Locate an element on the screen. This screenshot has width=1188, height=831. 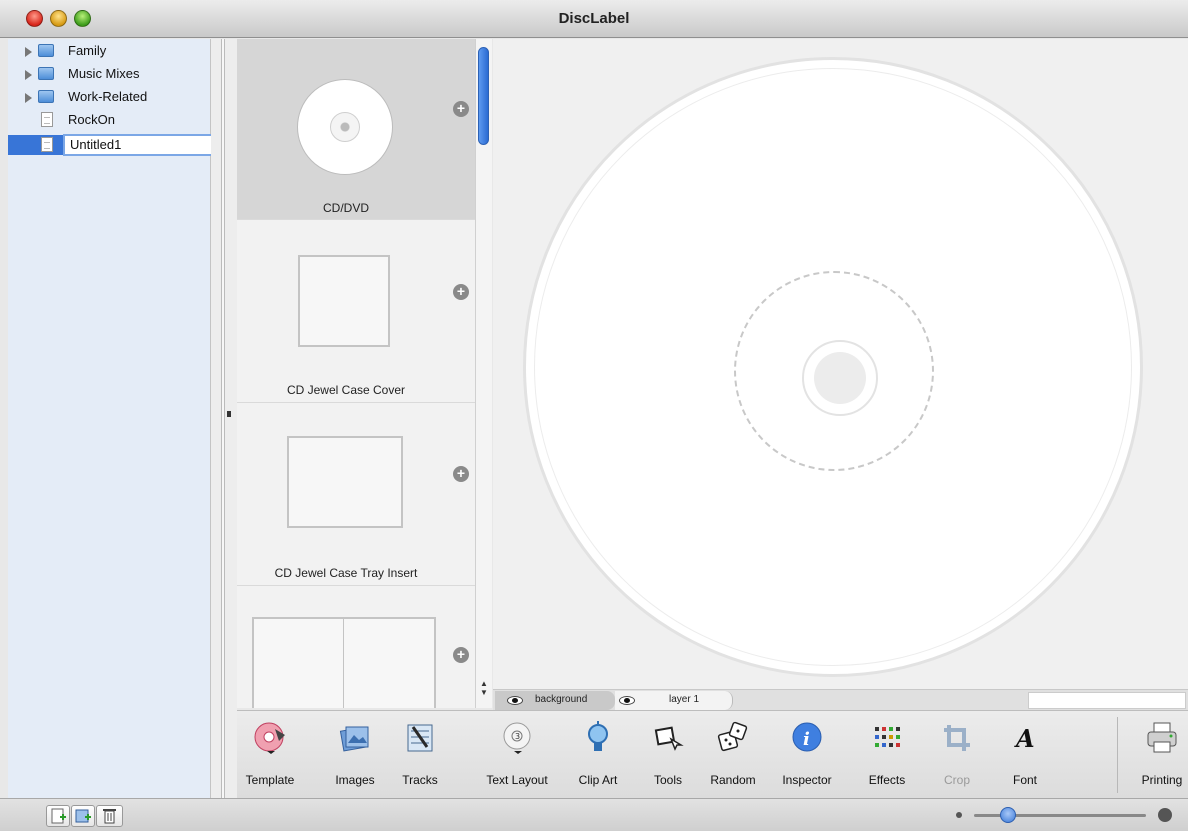
layer-tab-background: background is located at coordinates (555, 700).